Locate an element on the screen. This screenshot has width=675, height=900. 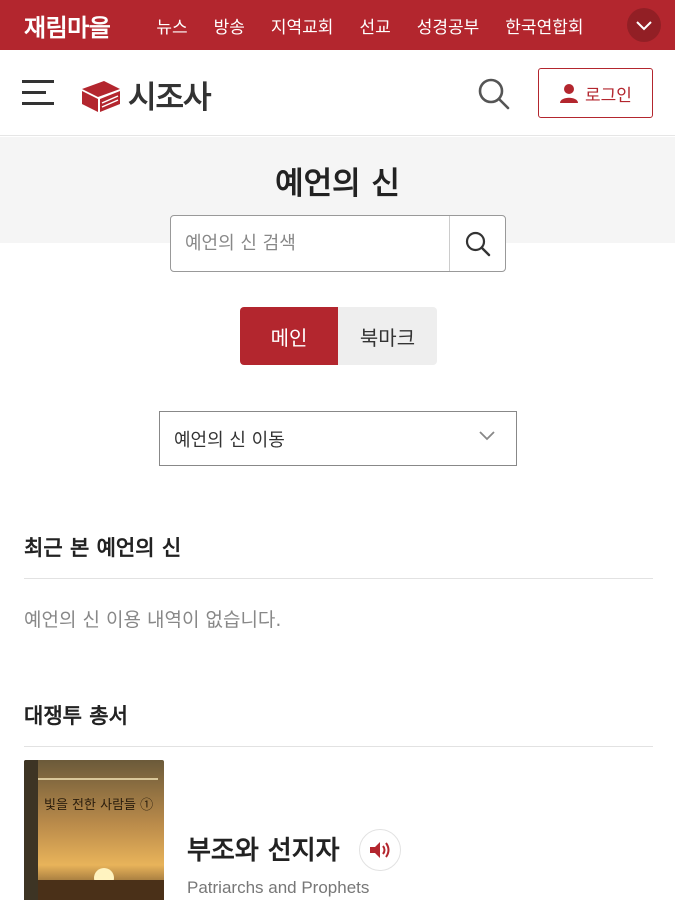
top-nav-item-bible-study: 성경공부 is located at coordinates (448, 25).